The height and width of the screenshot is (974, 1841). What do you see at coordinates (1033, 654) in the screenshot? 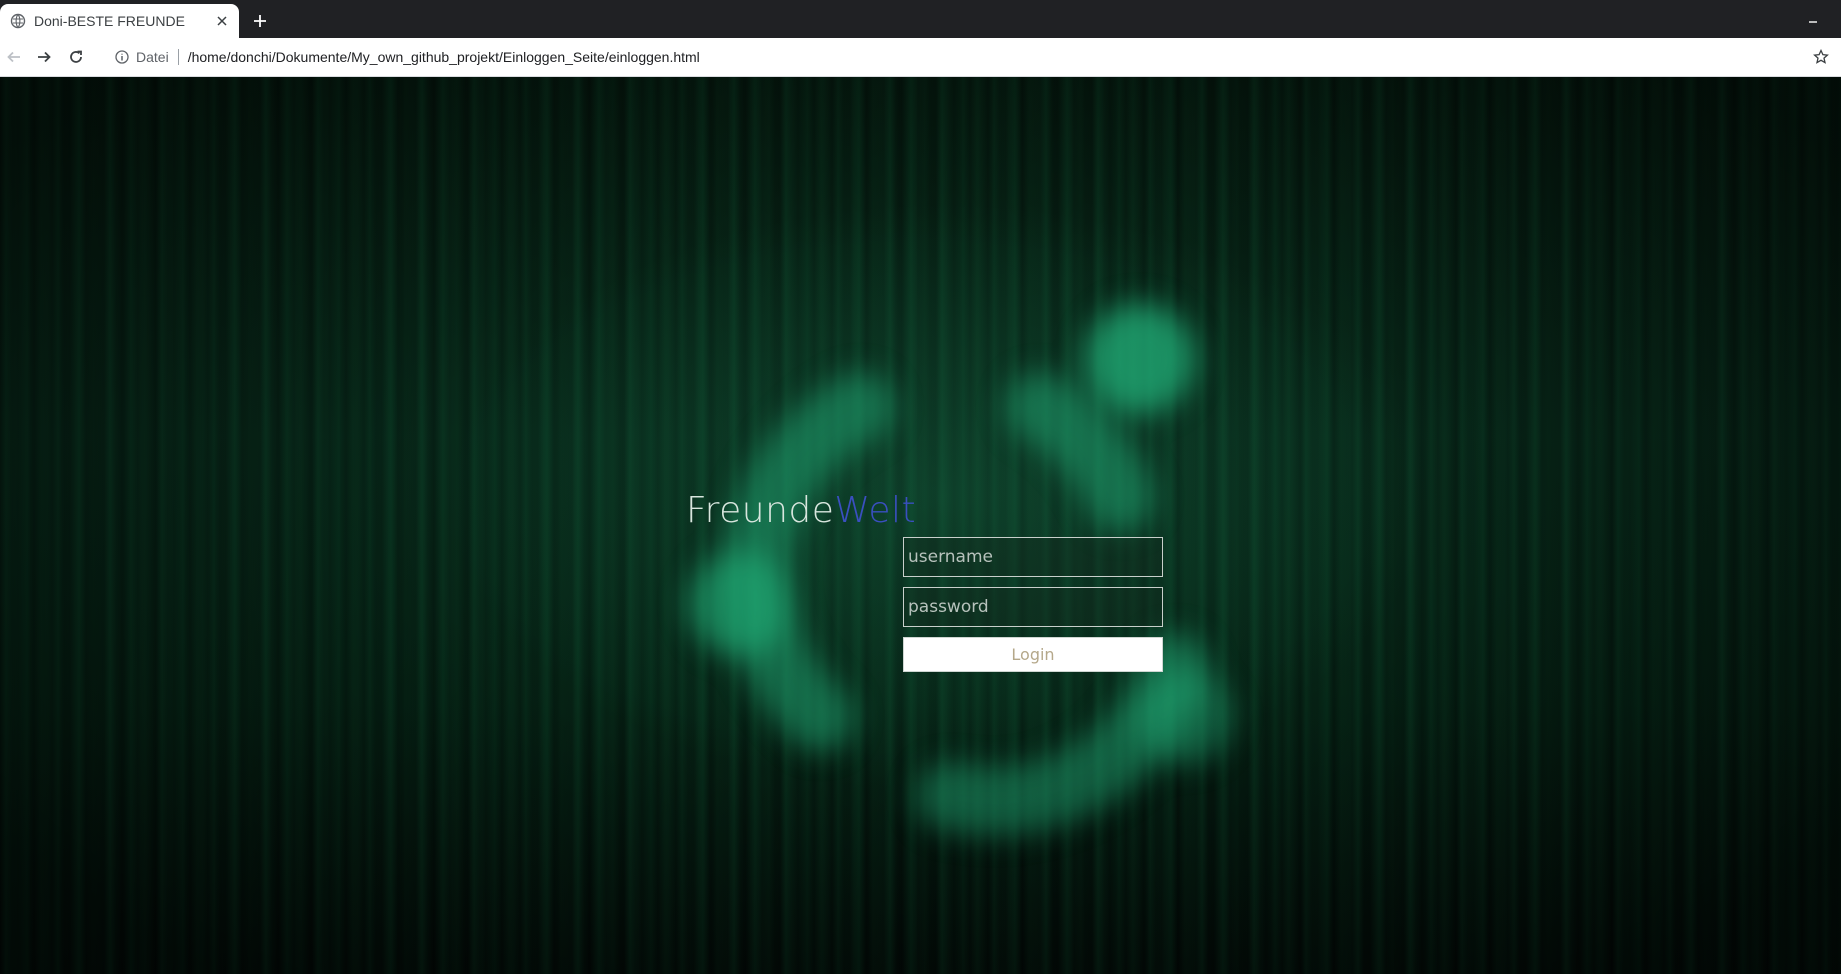
I see `login-button: Login` at bounding box center [1033, 654].